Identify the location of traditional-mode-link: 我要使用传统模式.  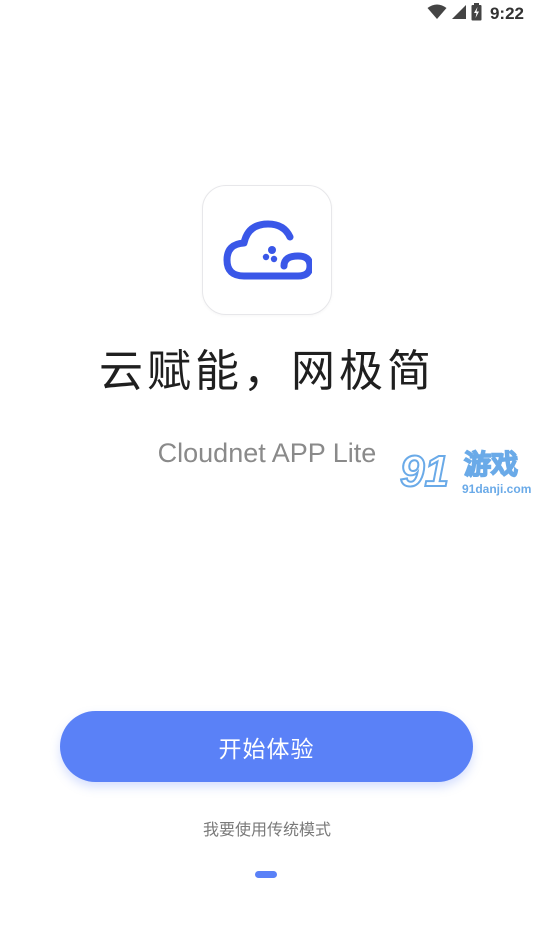
(267, 830).